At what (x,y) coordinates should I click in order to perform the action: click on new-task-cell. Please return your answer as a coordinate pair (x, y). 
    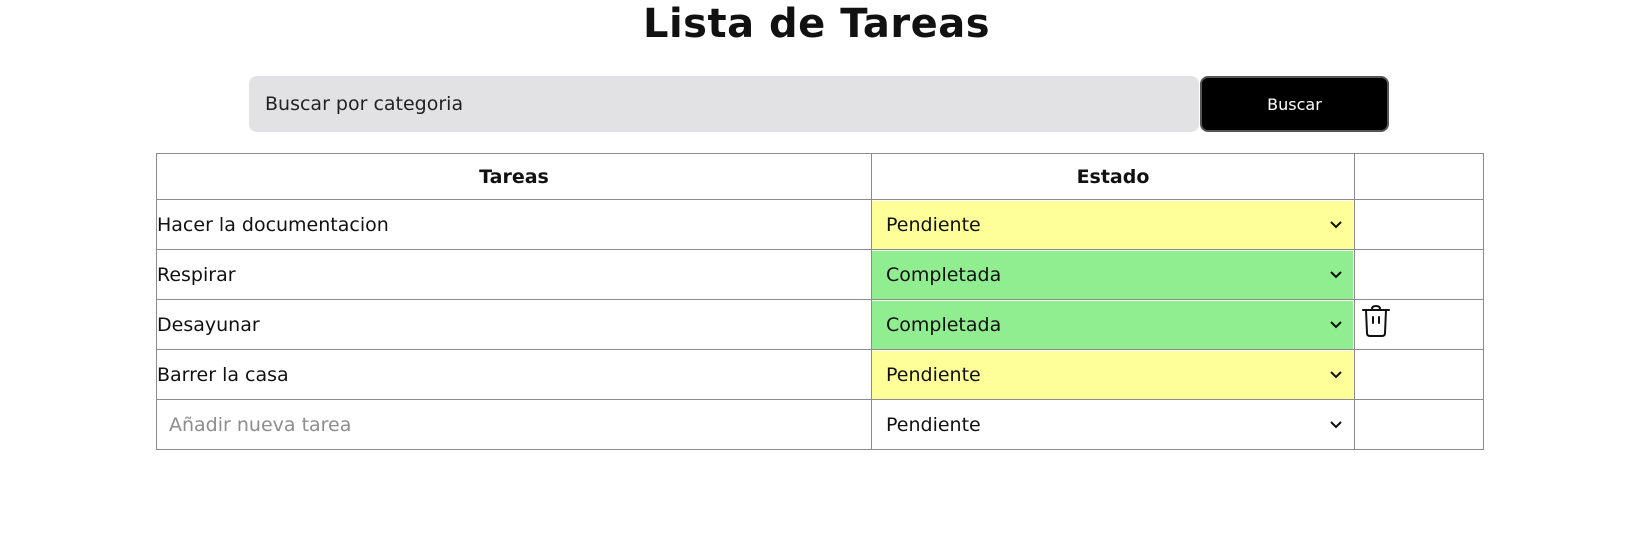
    Looking at the image, I should click on (514, 424).